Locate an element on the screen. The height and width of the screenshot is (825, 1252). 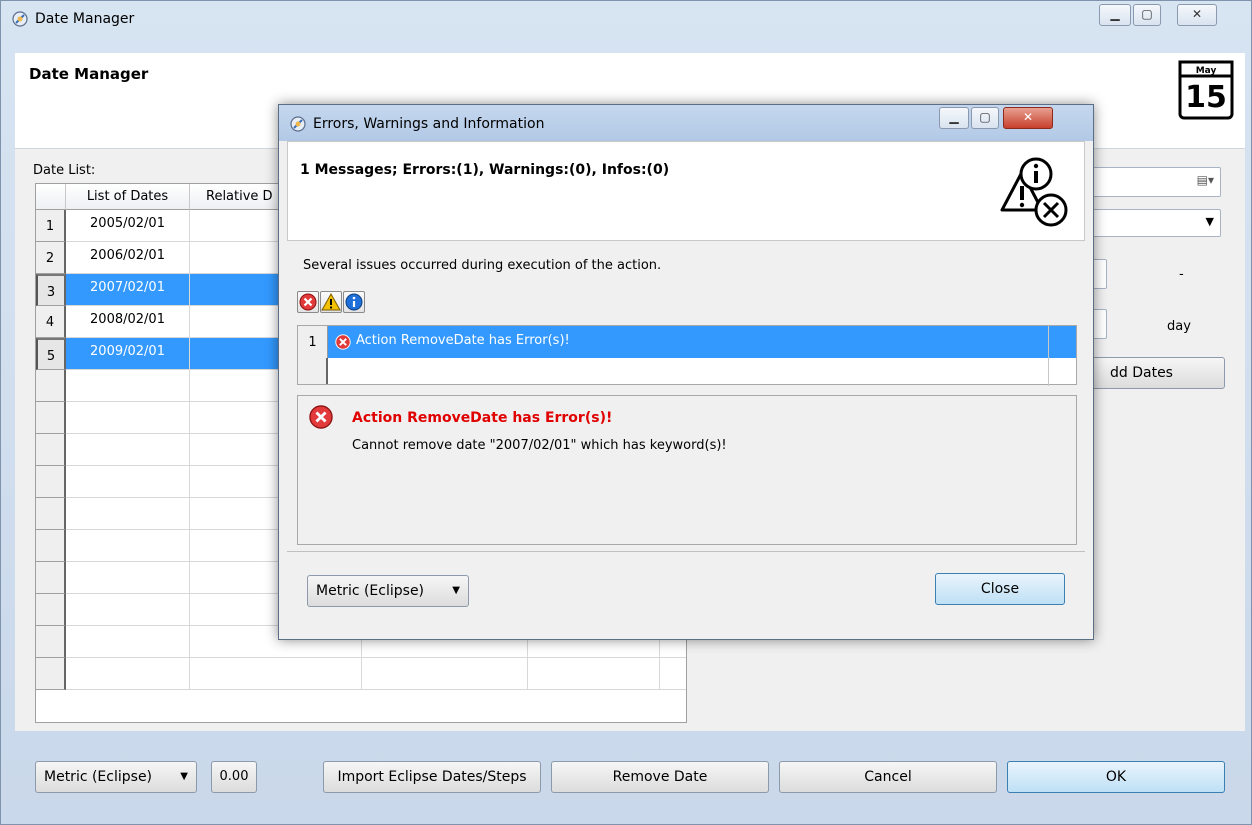
date-picker-field: ▤▾ is located at coordinates (1153, 182).